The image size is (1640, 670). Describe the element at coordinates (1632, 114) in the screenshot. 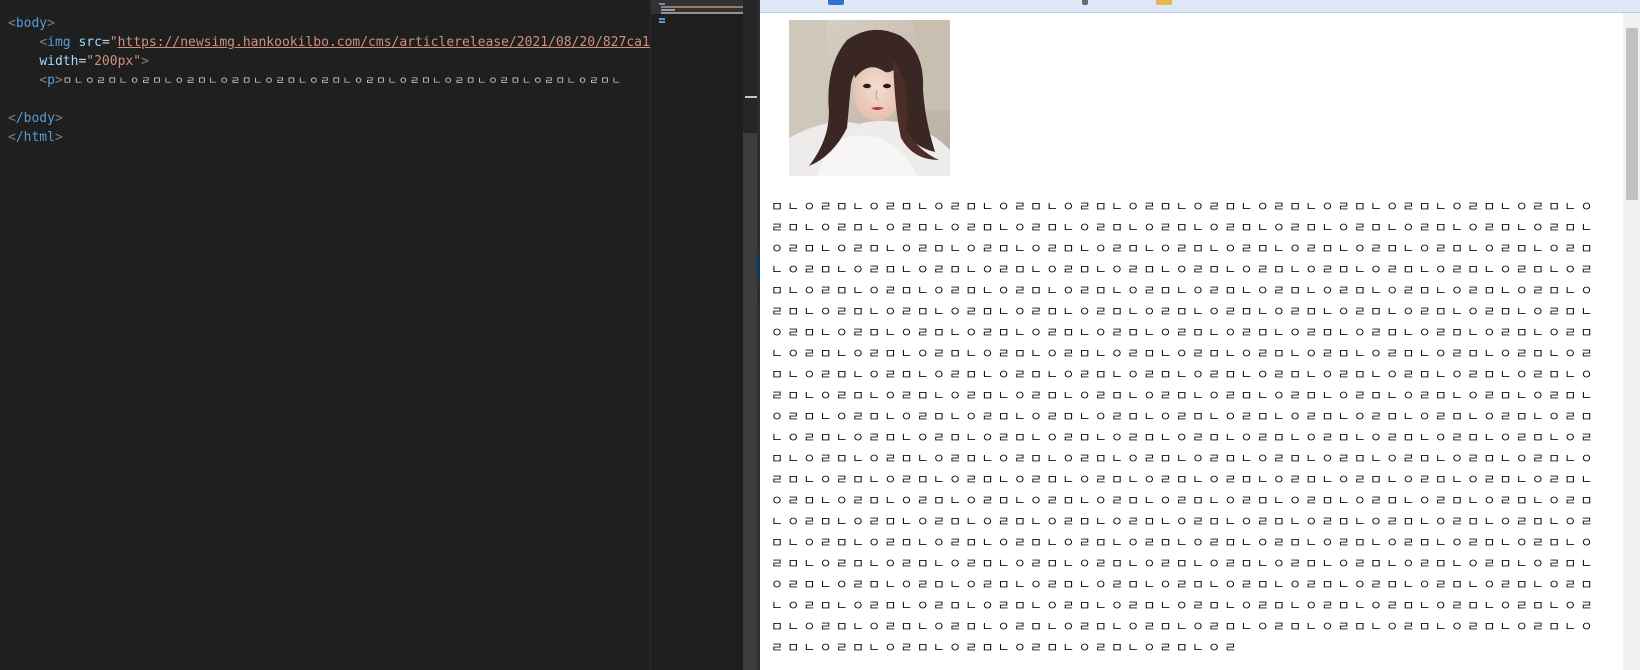

I see `preview-scrollbar-thumb` at that location.